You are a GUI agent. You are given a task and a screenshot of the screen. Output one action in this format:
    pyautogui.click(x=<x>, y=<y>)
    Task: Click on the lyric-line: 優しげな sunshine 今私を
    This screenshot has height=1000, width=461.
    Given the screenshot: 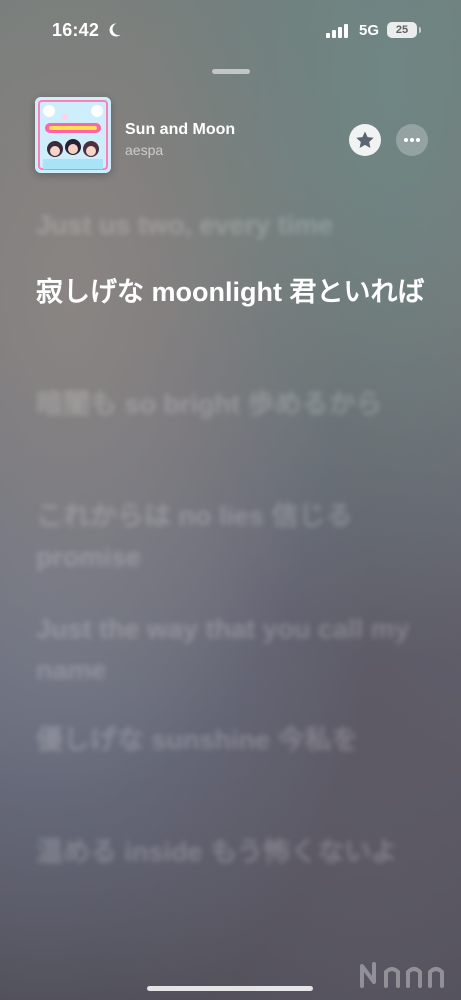 What is the action you would take?
    pyautogui.click(x=231, y=740)
    